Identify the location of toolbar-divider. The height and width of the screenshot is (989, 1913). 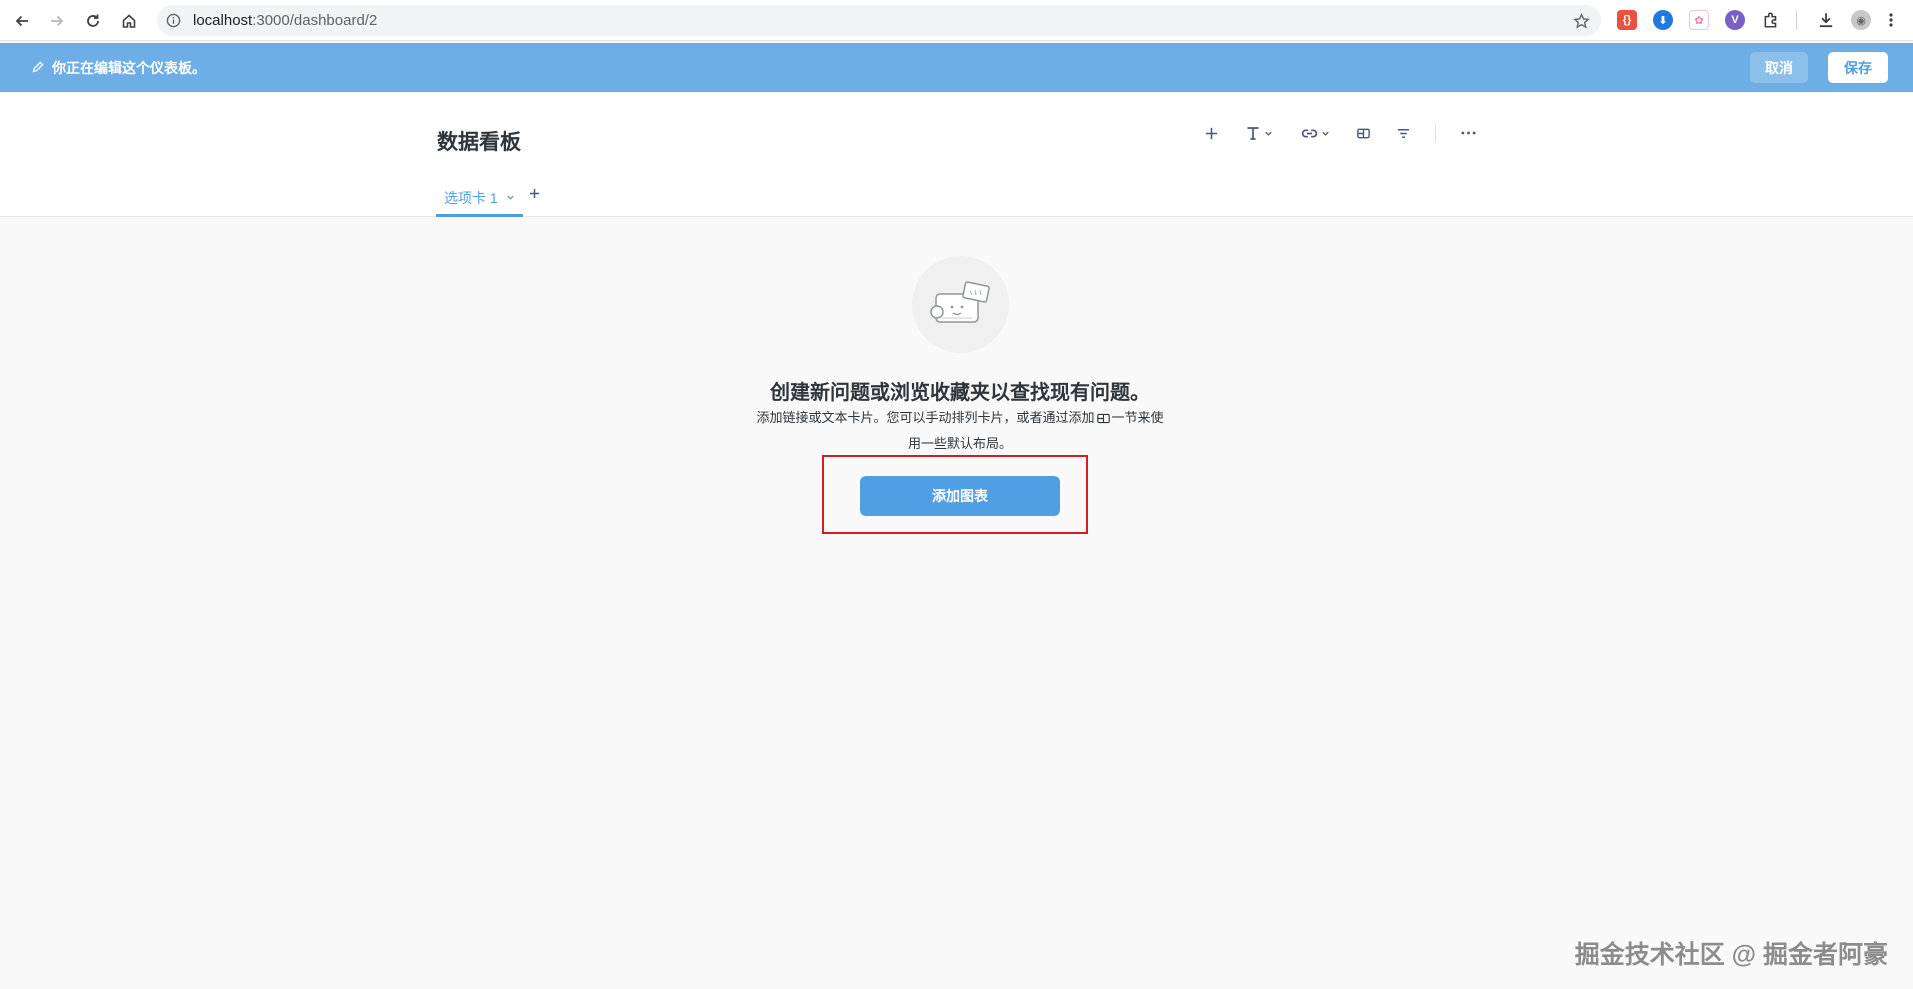
(1796, 20).